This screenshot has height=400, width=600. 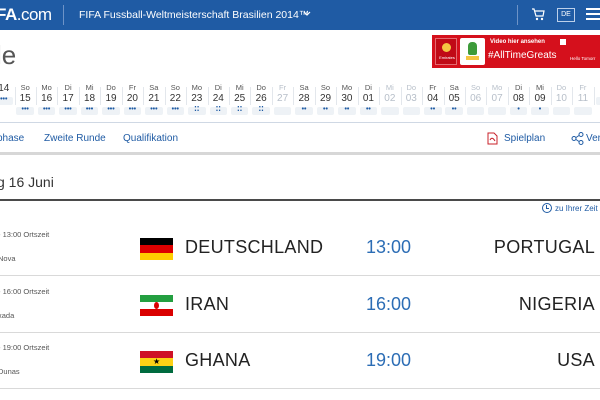 What do you see at coordinates (207, 304) in the screenshot?
I see `home-team: IRAN` at bounding box center [207, 304].